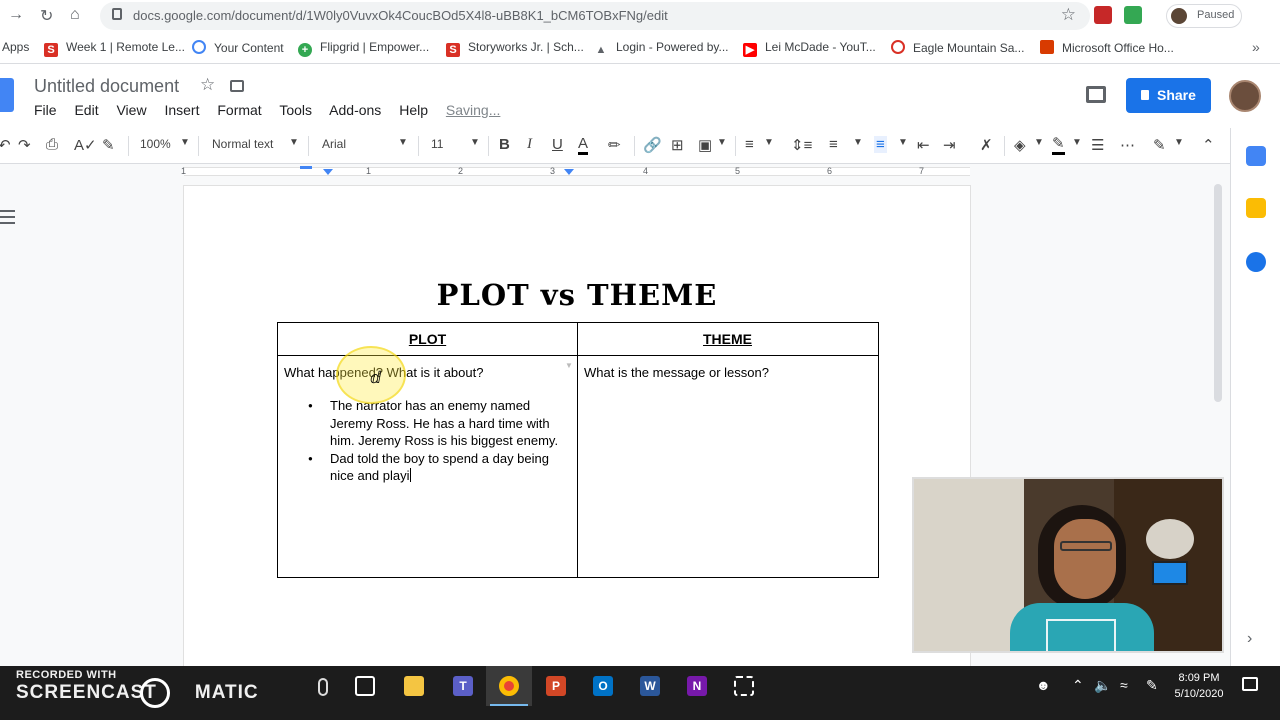  I want to click on account-avatar, so click(1245, 96).